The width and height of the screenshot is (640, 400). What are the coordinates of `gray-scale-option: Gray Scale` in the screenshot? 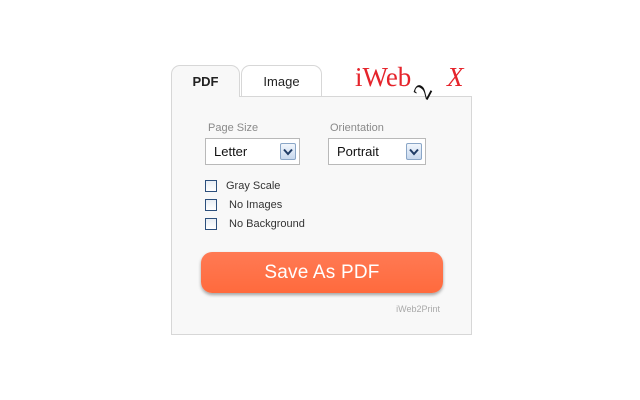 It's located at (242, 186).